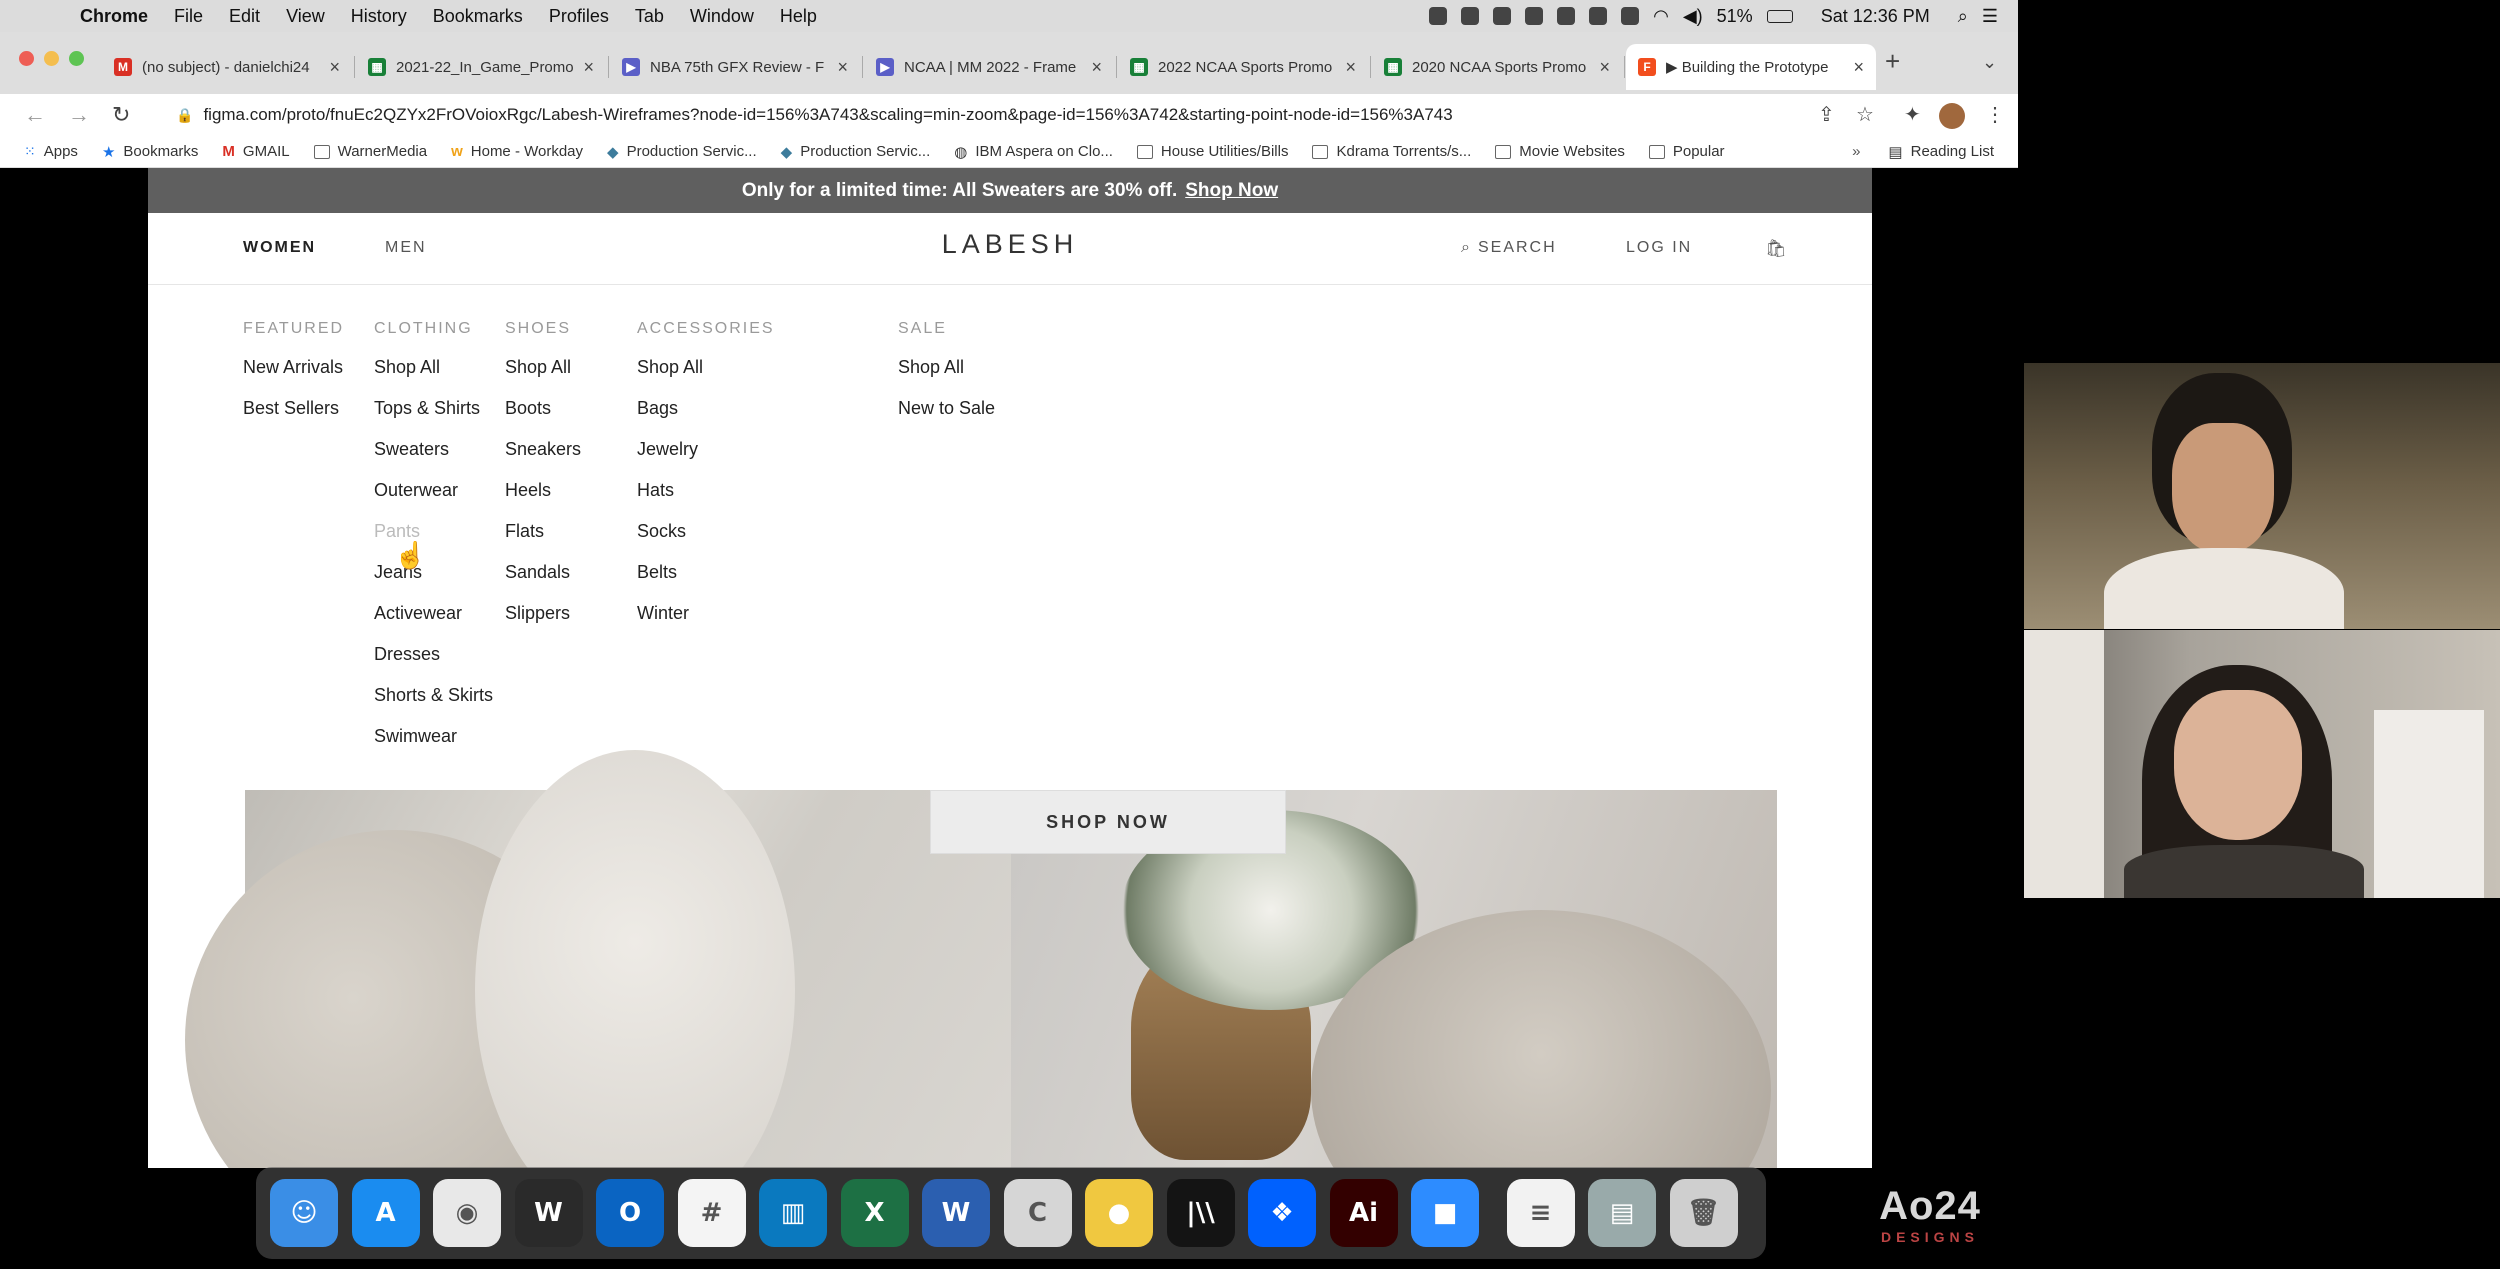 This screenshot has height=1269, width=2500. What do you see at coordinates (244, 16) in the screenshot?
I see `menu-edit: Edit` at bounding box center [244, 16].